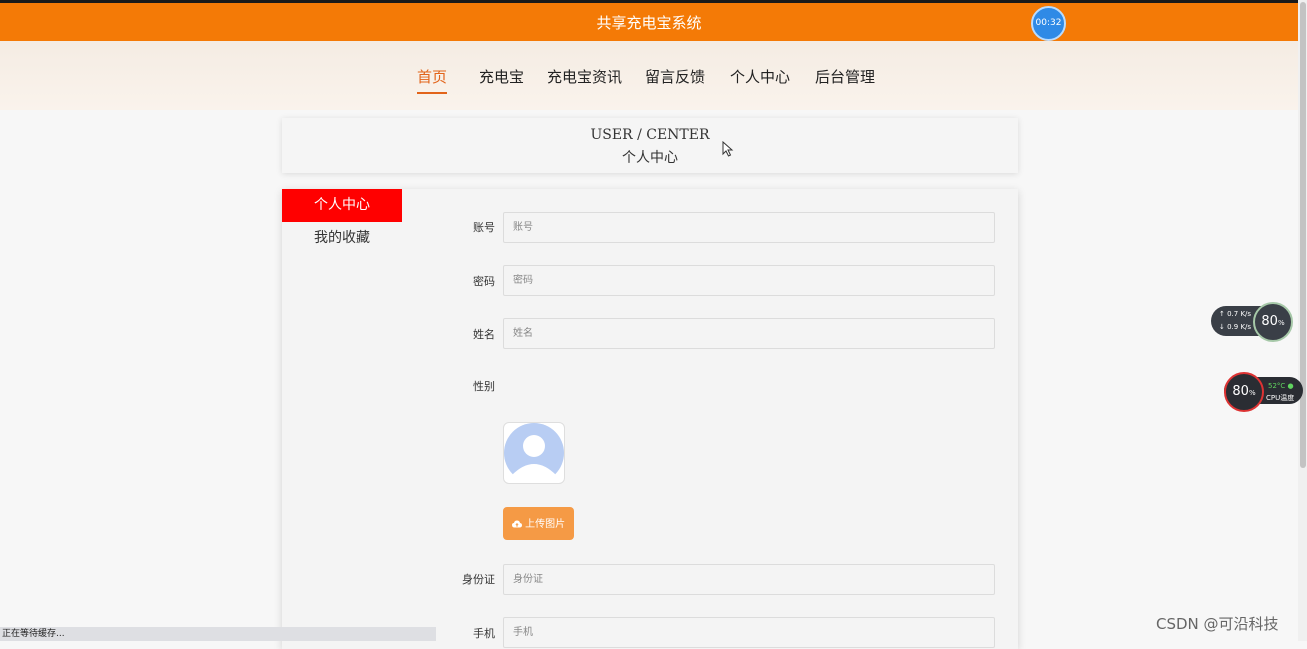  I want to click on cpu-usage-gauge: 80%, so click(1244, 392).